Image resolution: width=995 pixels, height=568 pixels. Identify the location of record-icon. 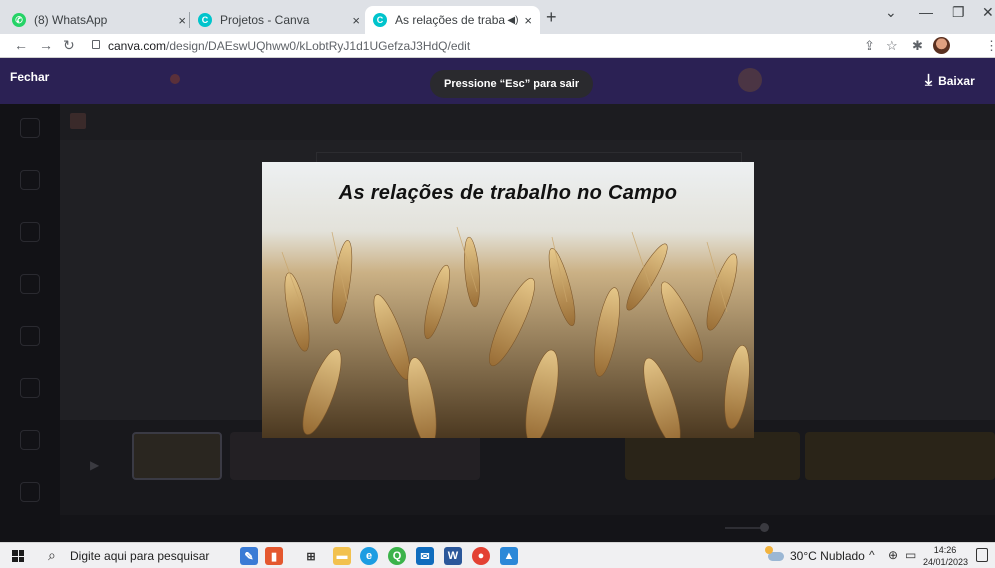
(175, 79).